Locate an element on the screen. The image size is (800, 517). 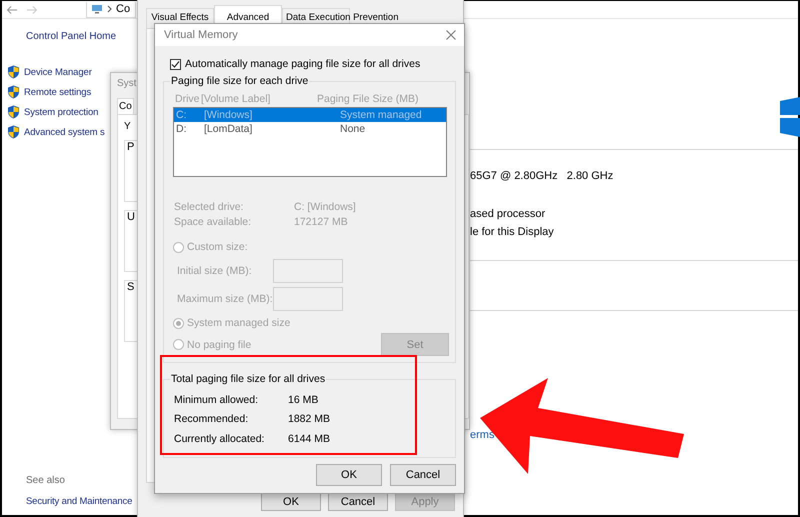
windows-logo-icon is located at coordinates (790, 117).